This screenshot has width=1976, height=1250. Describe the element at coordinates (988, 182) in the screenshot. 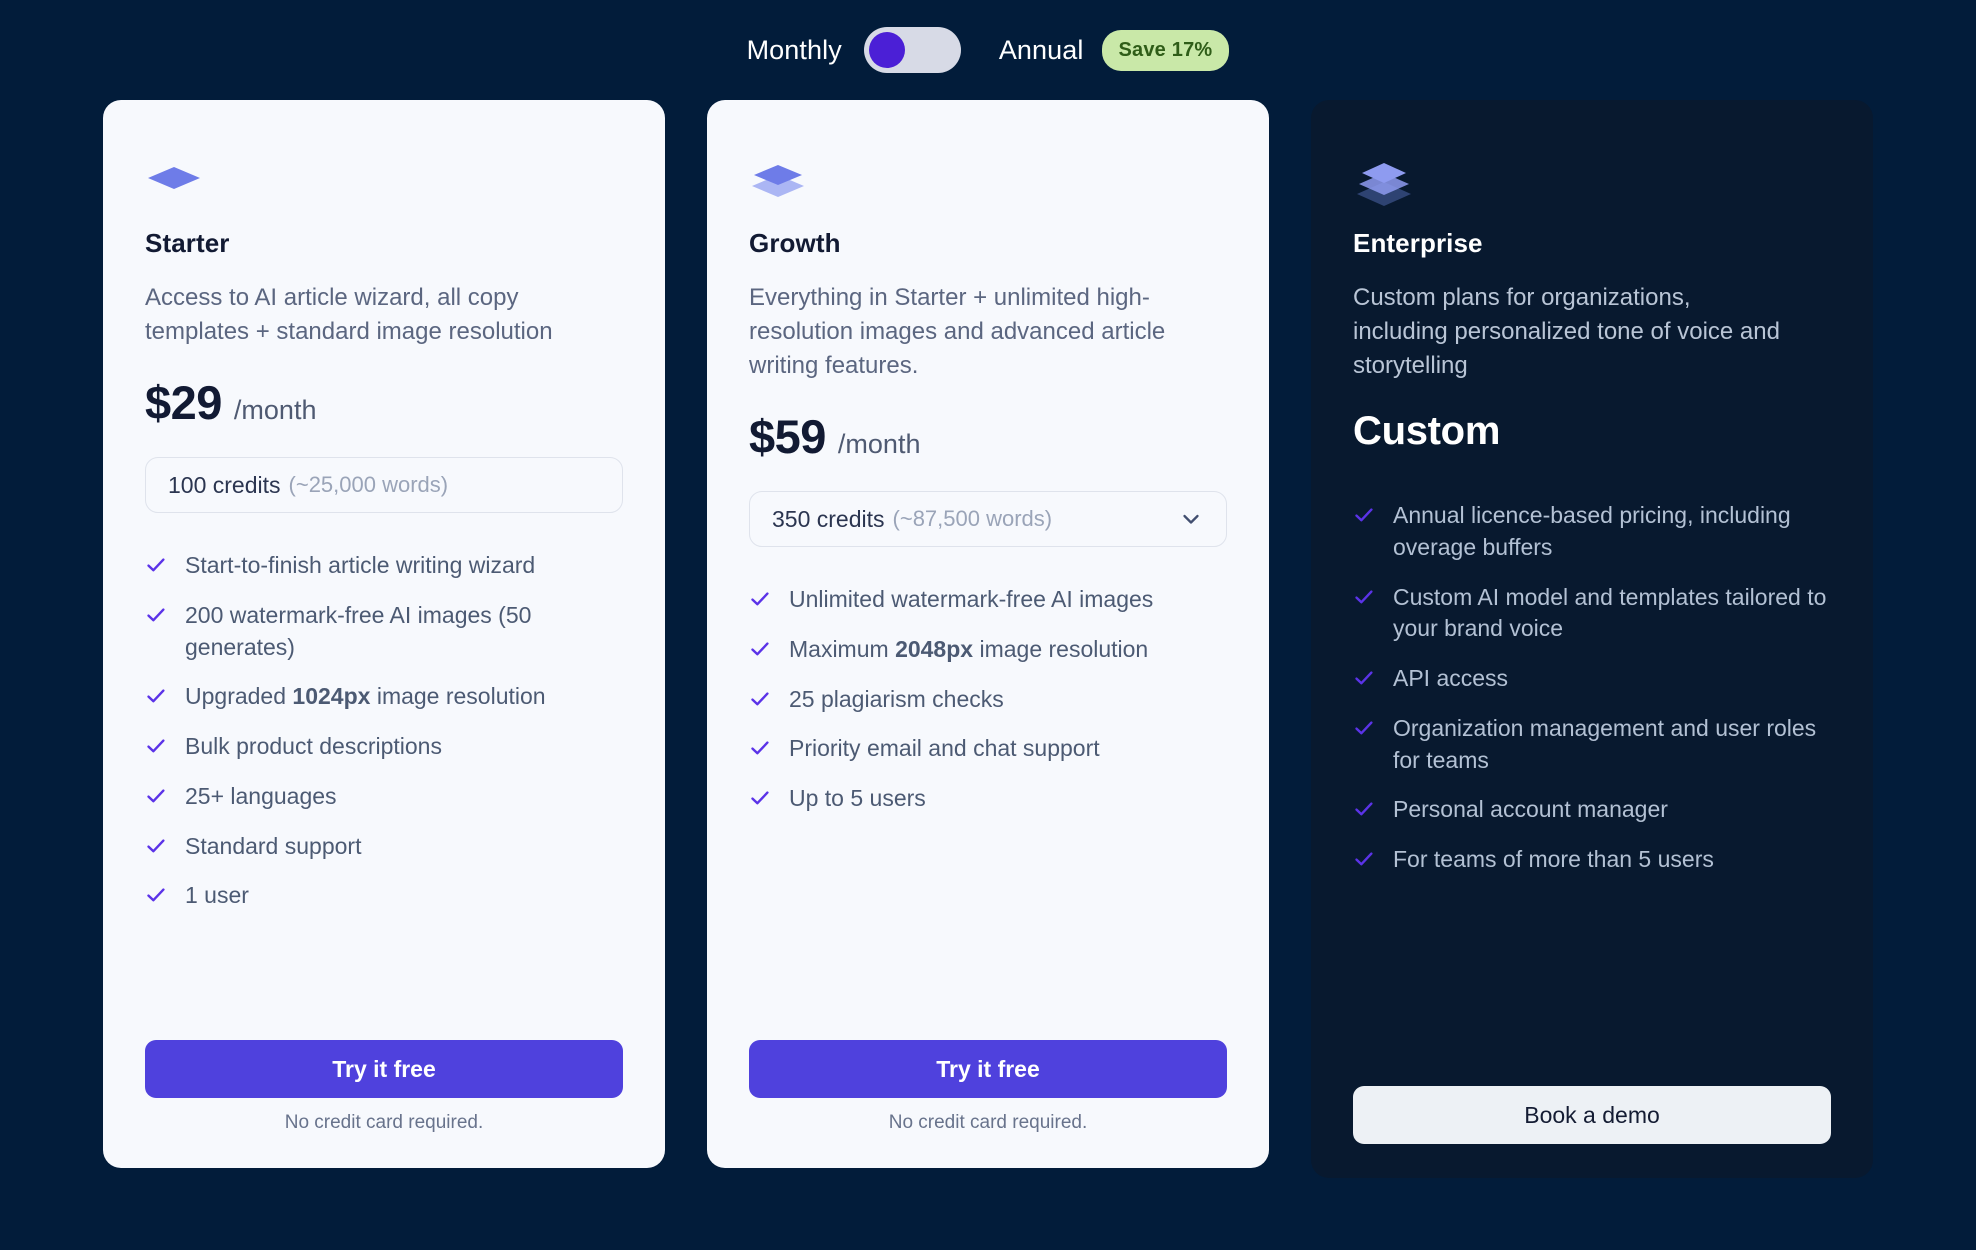

I see `layers-double-icon` at that location.